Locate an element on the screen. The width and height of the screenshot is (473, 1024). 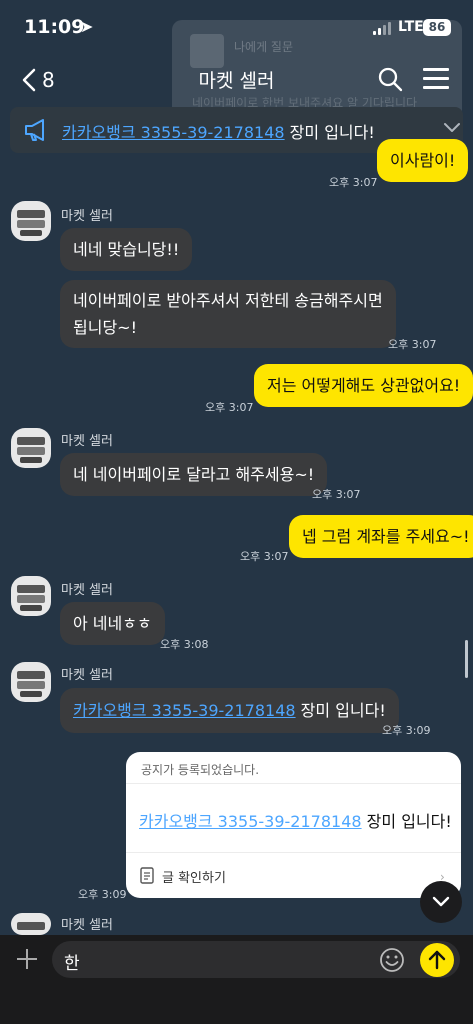
plus-icon is located at coordinates (27, 959).